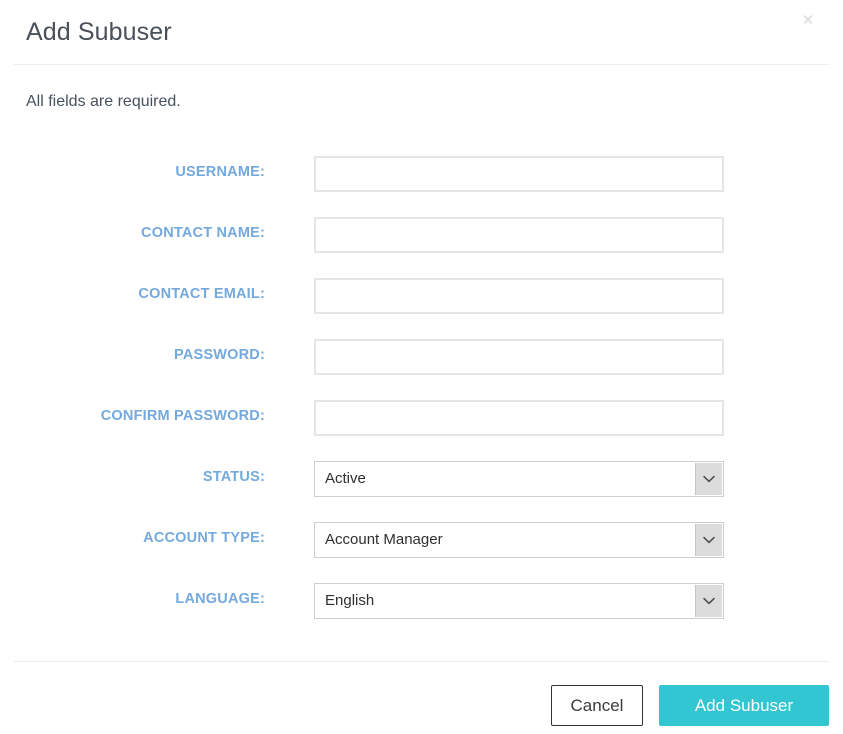 Image resolution: width=843 pixels, height=734 pixels. I want to click on account-type-select: Account Manager, so click(519, 540).